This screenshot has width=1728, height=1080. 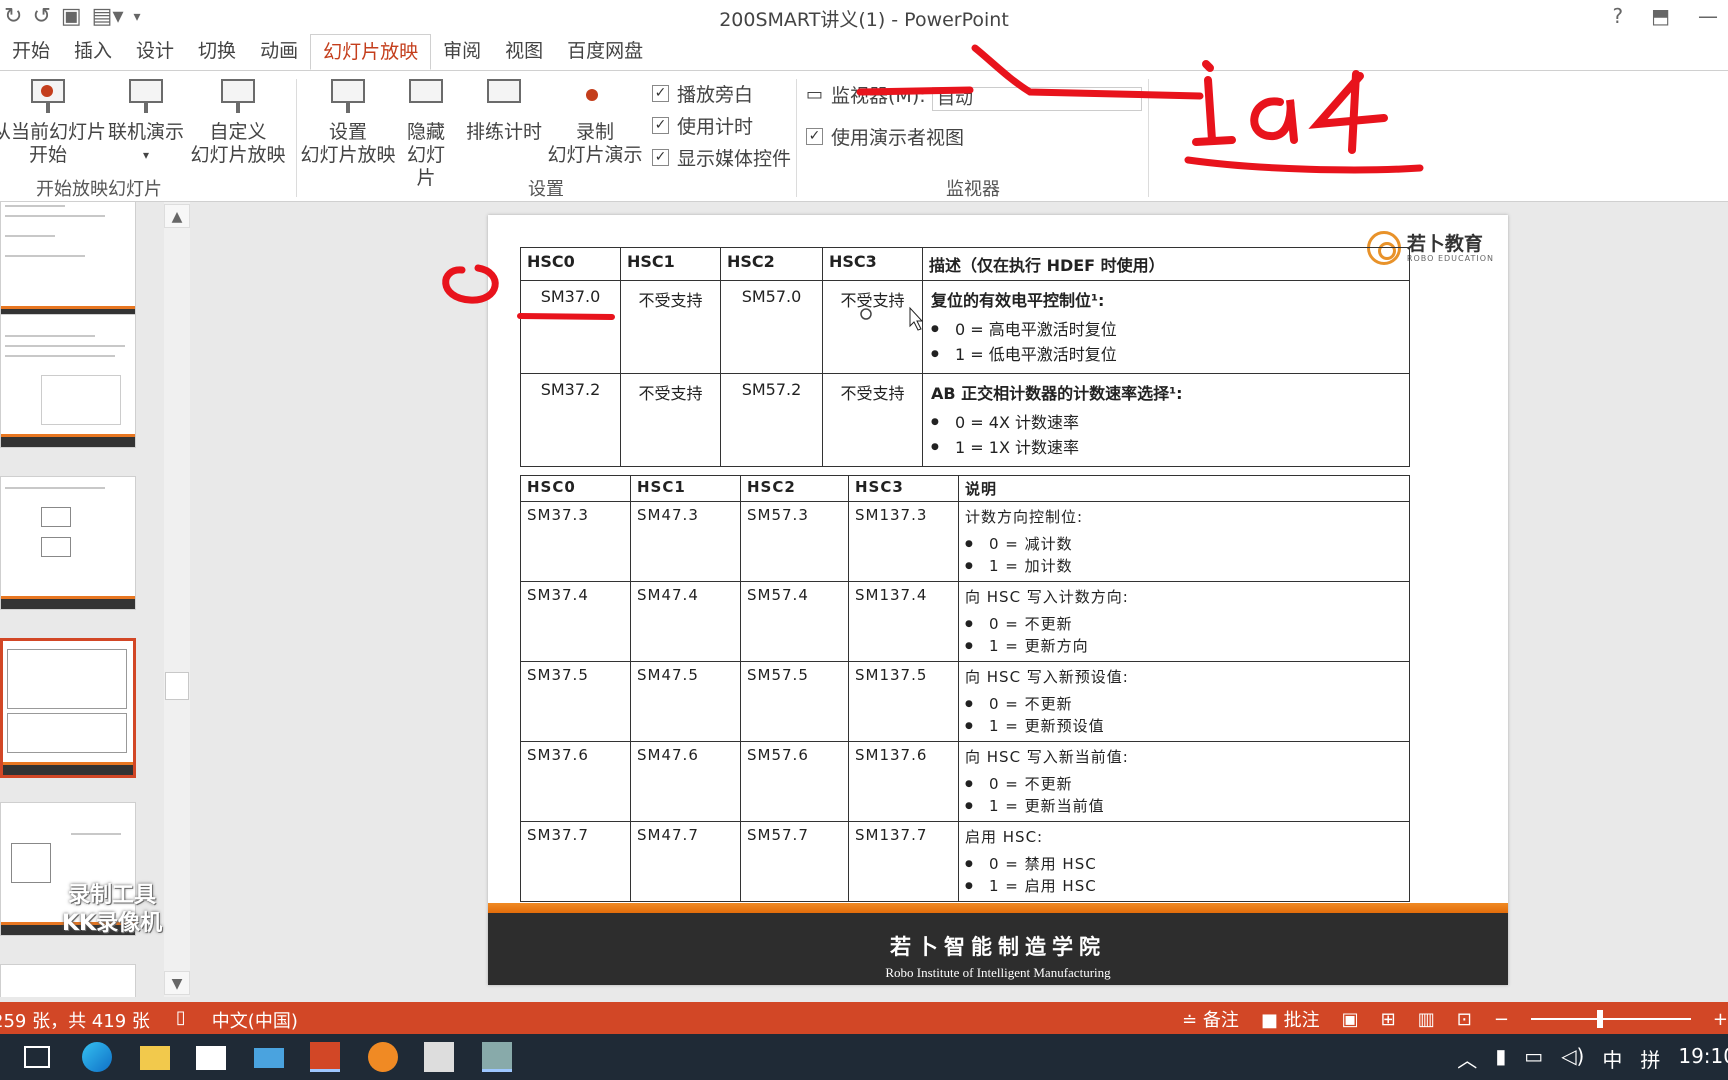 I want to click on tab-animations: 动画, so click(x=279, y=52).